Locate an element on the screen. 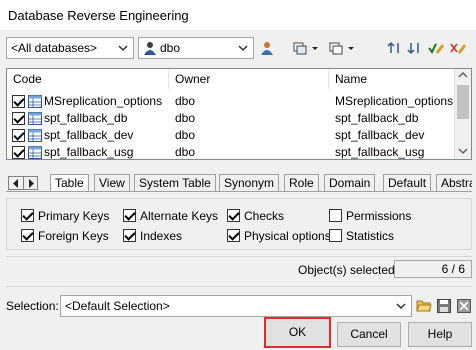 This screenshot has height=350, width=476. tab-default: Default is located at coordinates (407, 182).